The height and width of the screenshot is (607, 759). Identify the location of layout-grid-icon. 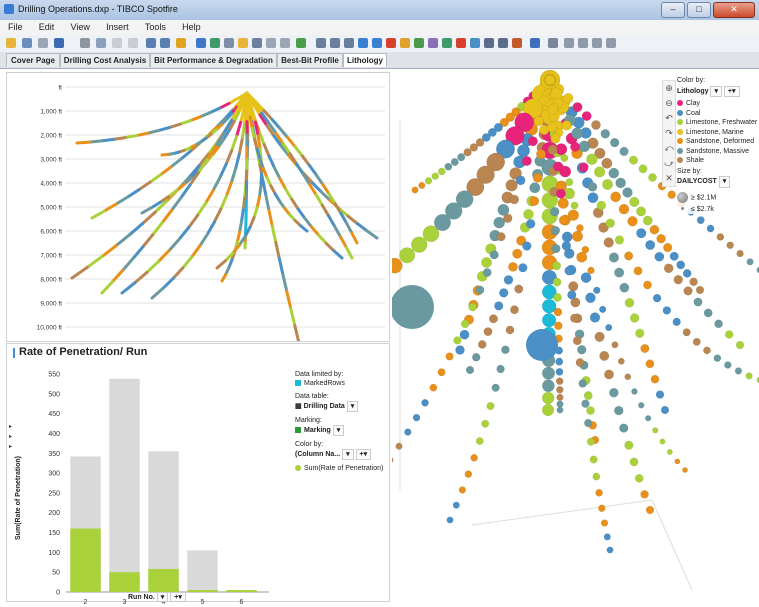
(569, 43).